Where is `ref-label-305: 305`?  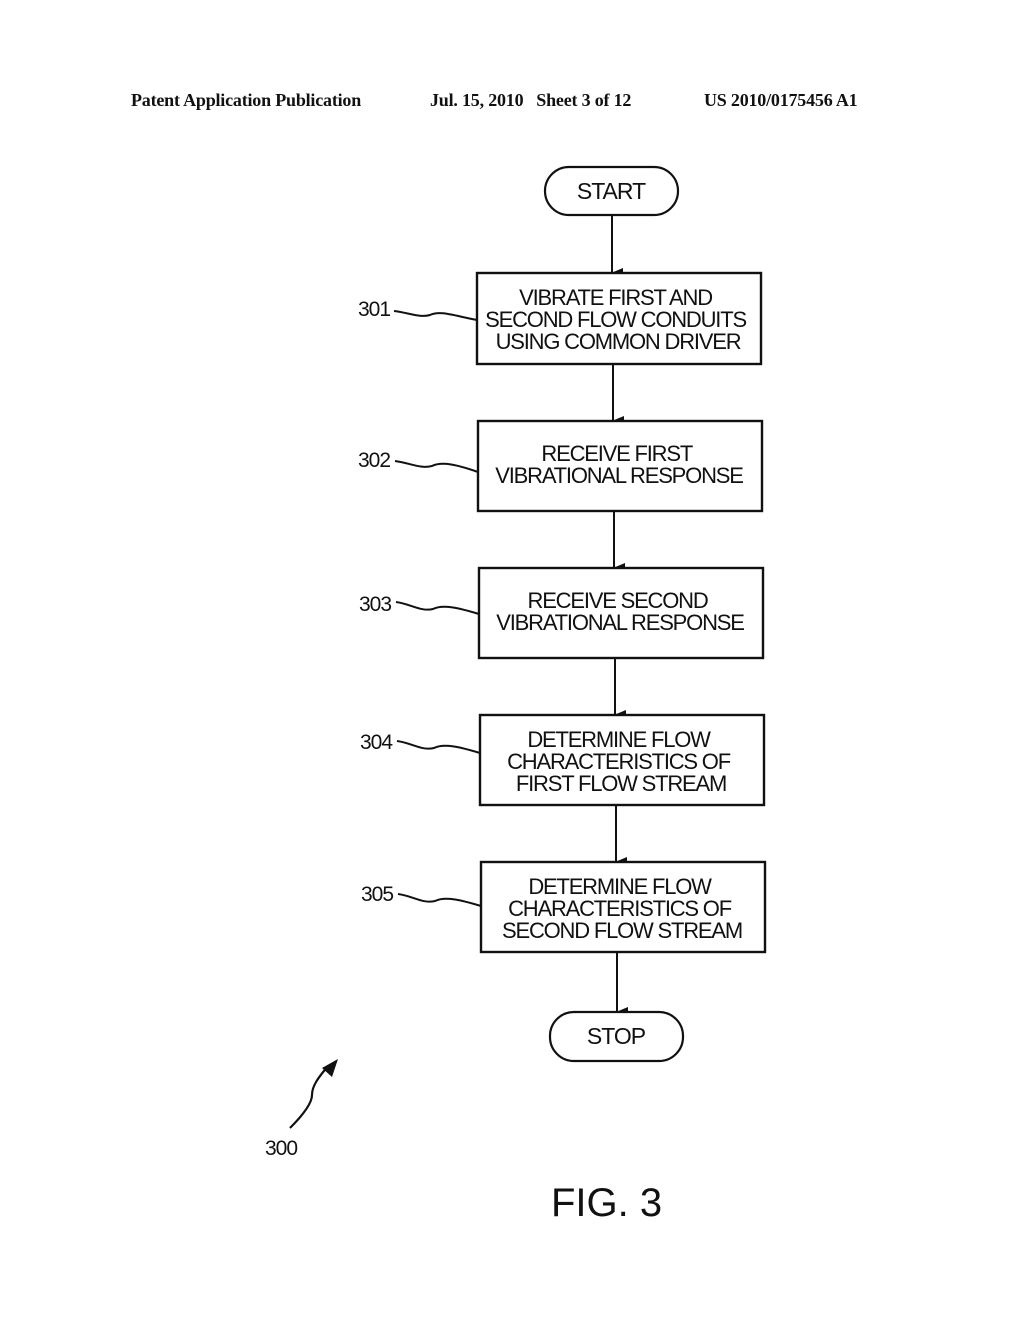
ref-label-305: 305 is located at coordinates (377, 894).